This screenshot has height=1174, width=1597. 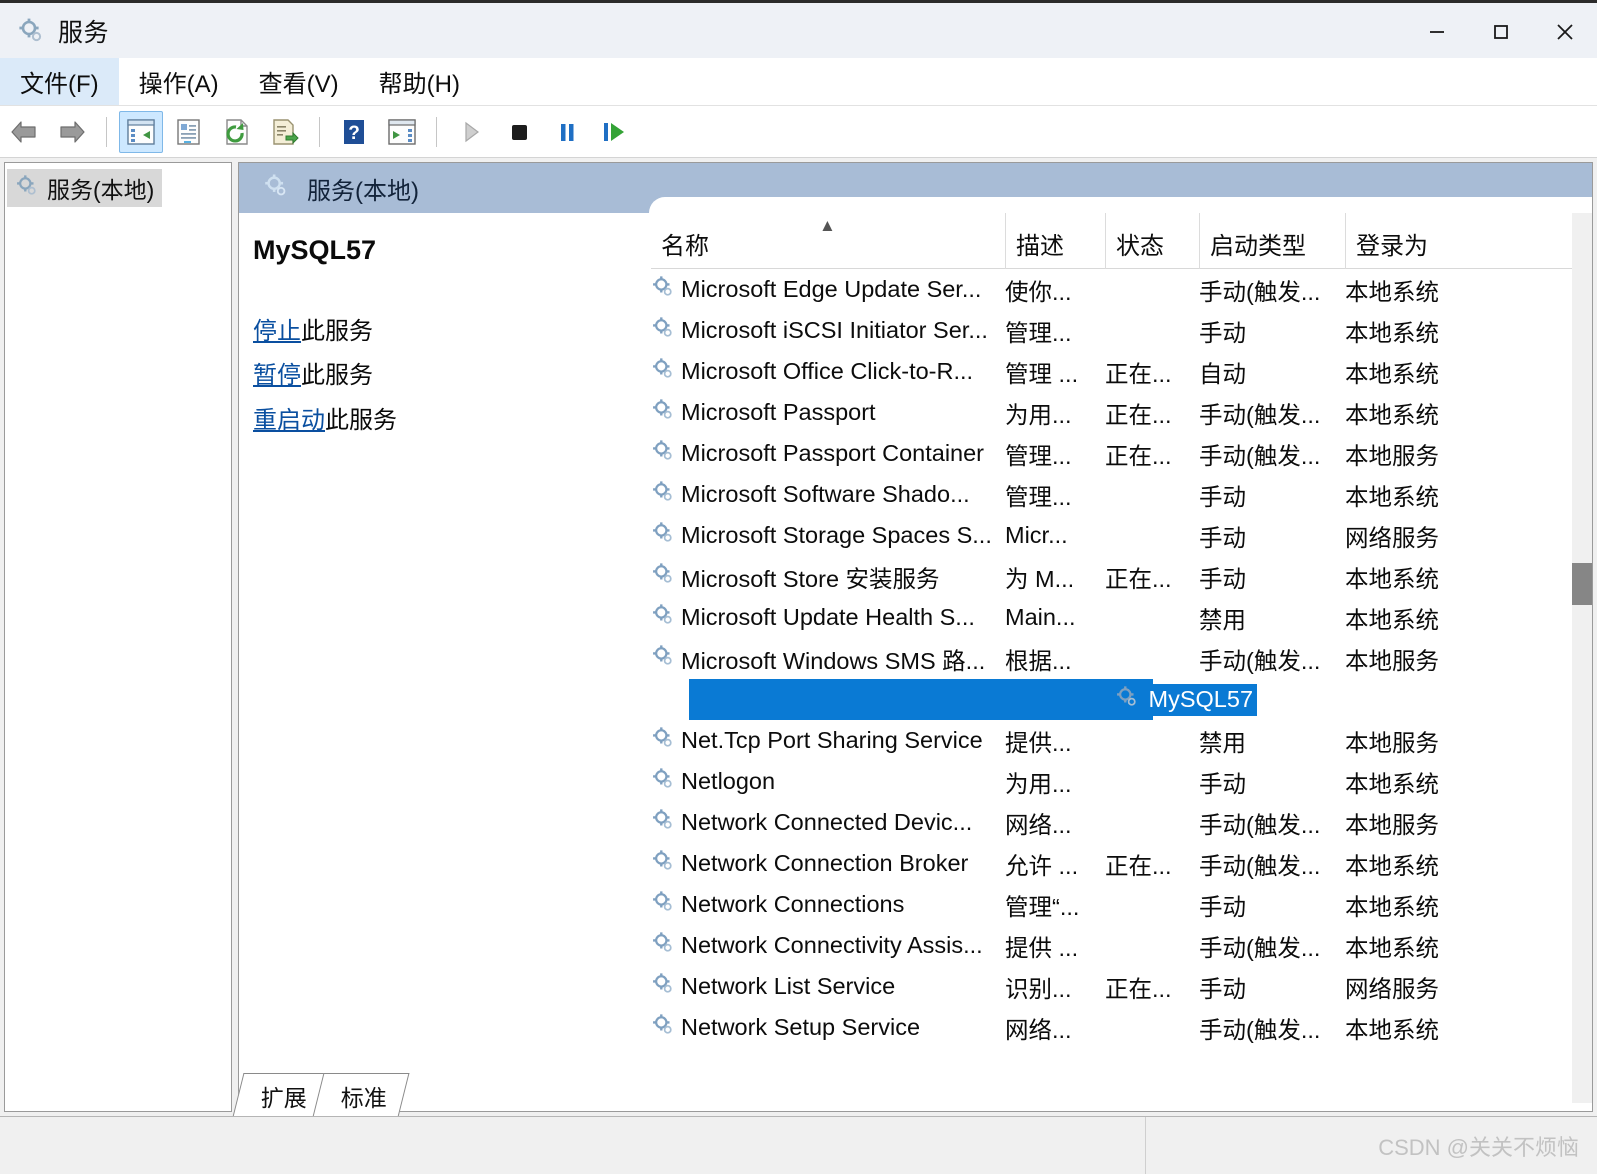 I want to click on menu-view: 查看(V), so click(x=299, y=81).